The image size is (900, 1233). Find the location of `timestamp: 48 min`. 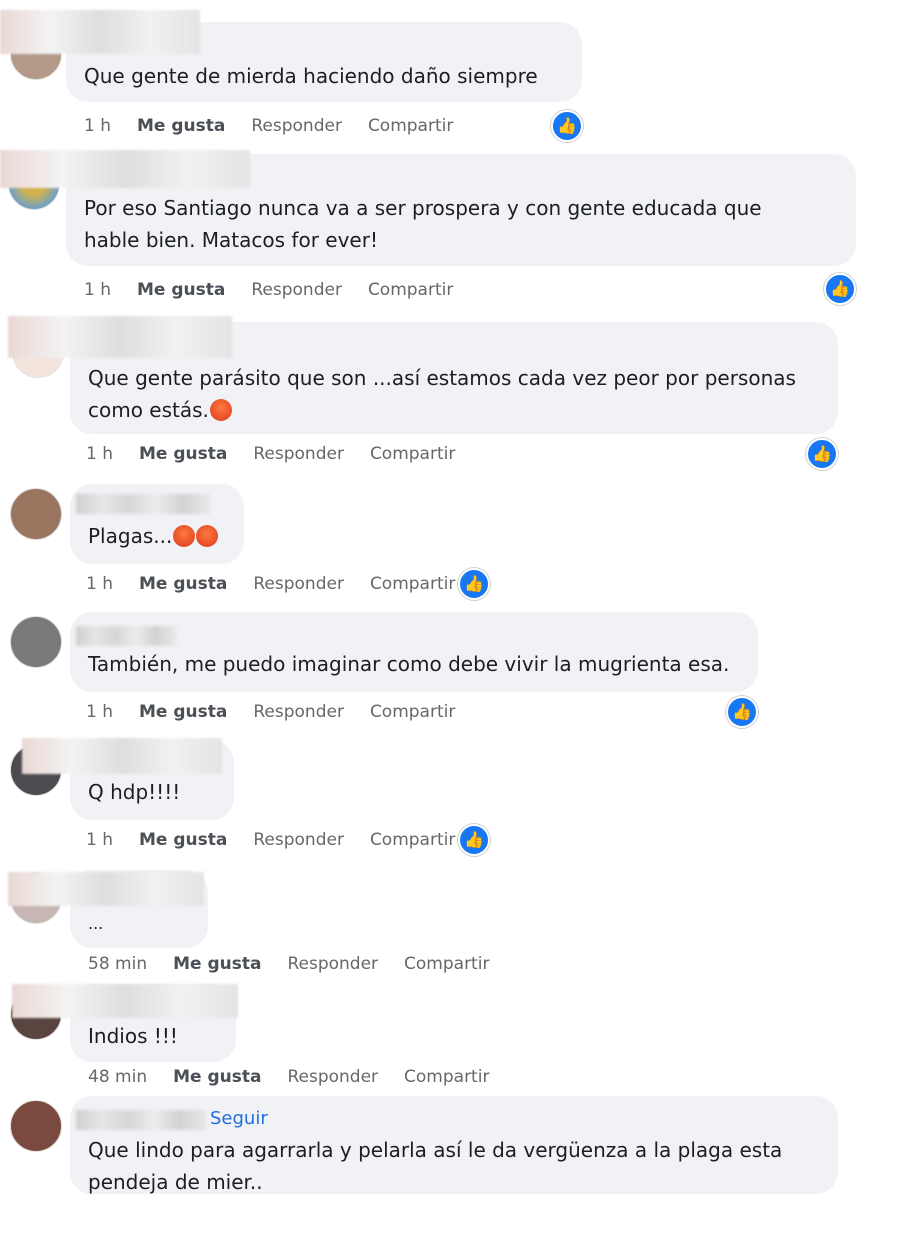

timestamp: 48 min is located at coordinates (117, 1077).